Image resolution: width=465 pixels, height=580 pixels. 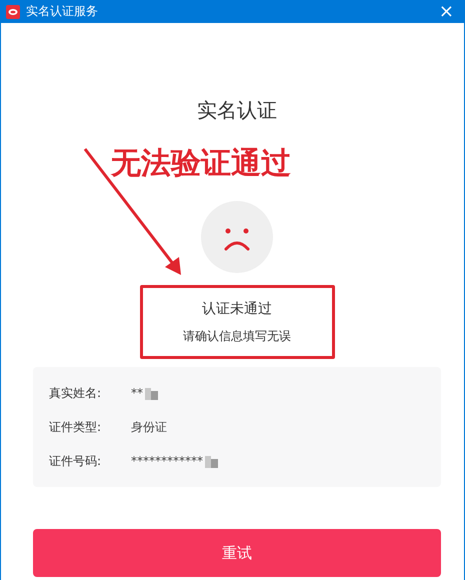 What do you see at coordinates (62, 11) in the screenshot?
I see `window-title: 实名认证服务` at bounding box center [62, 11].